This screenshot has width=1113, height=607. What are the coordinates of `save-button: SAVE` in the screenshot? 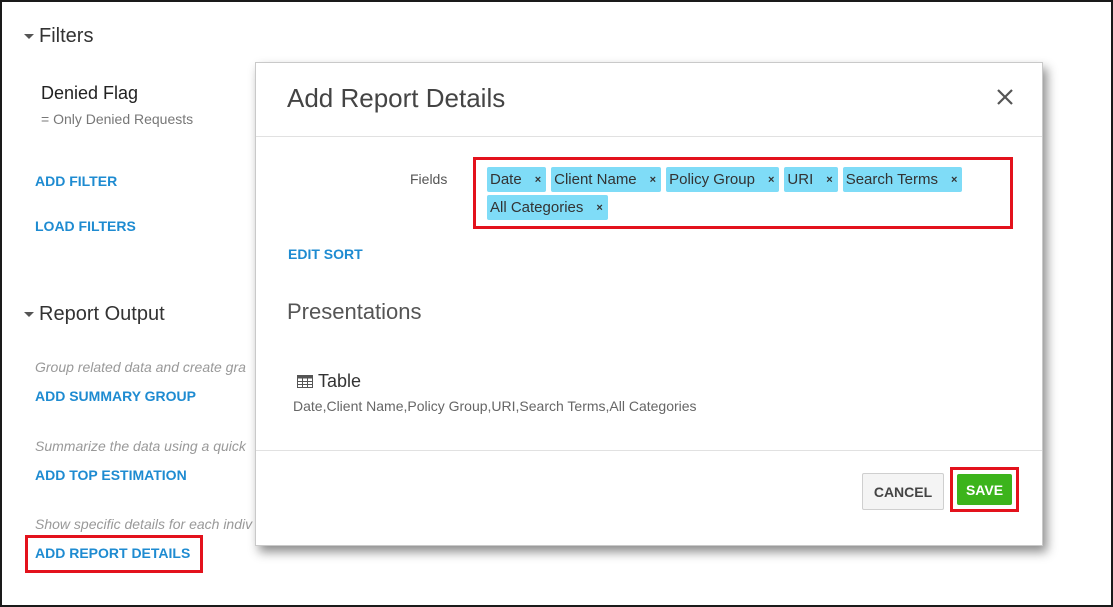 It's located at (984, 489).